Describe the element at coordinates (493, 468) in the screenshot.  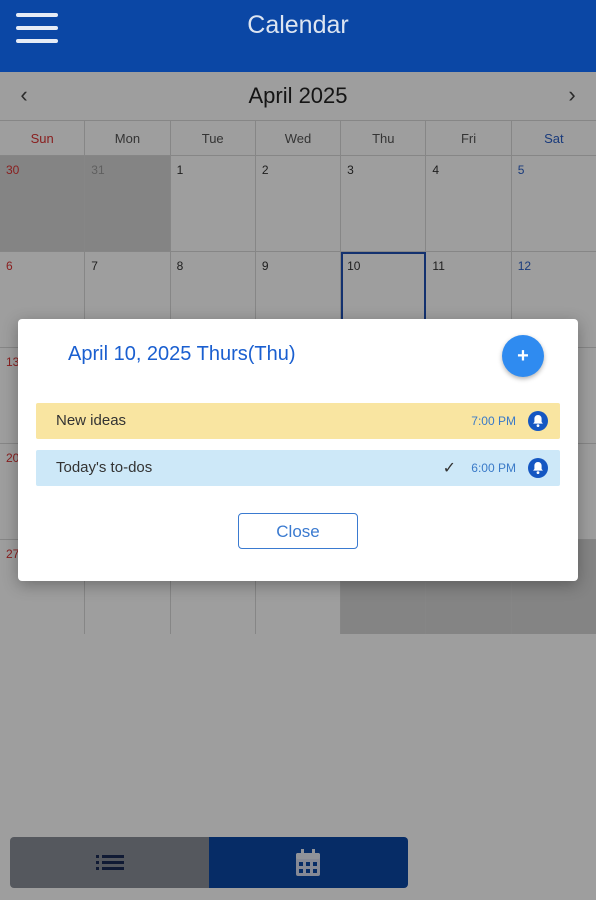
I see `event-time: 6:00 PM` at that location.